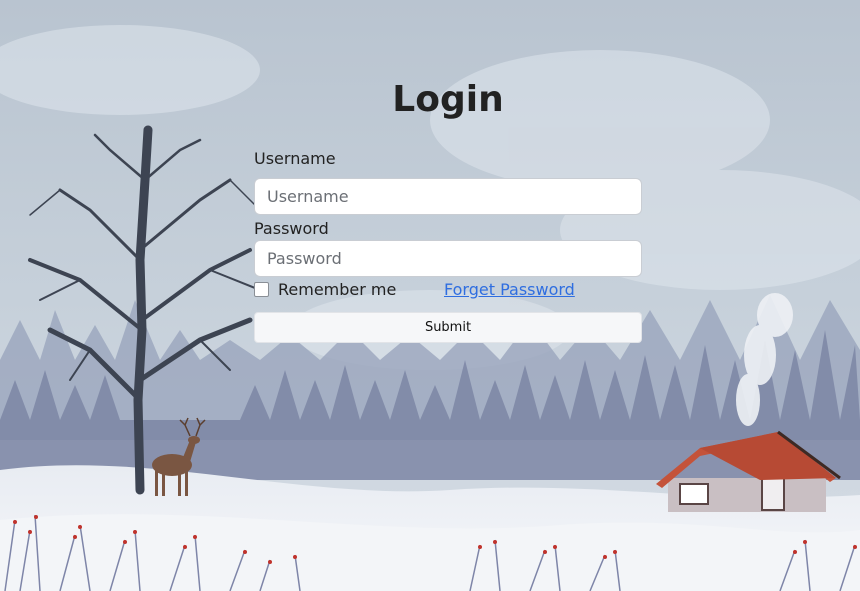 This screenshot has width=860, height=591. I want to click on submit-button: Submit, so click(448, 327).